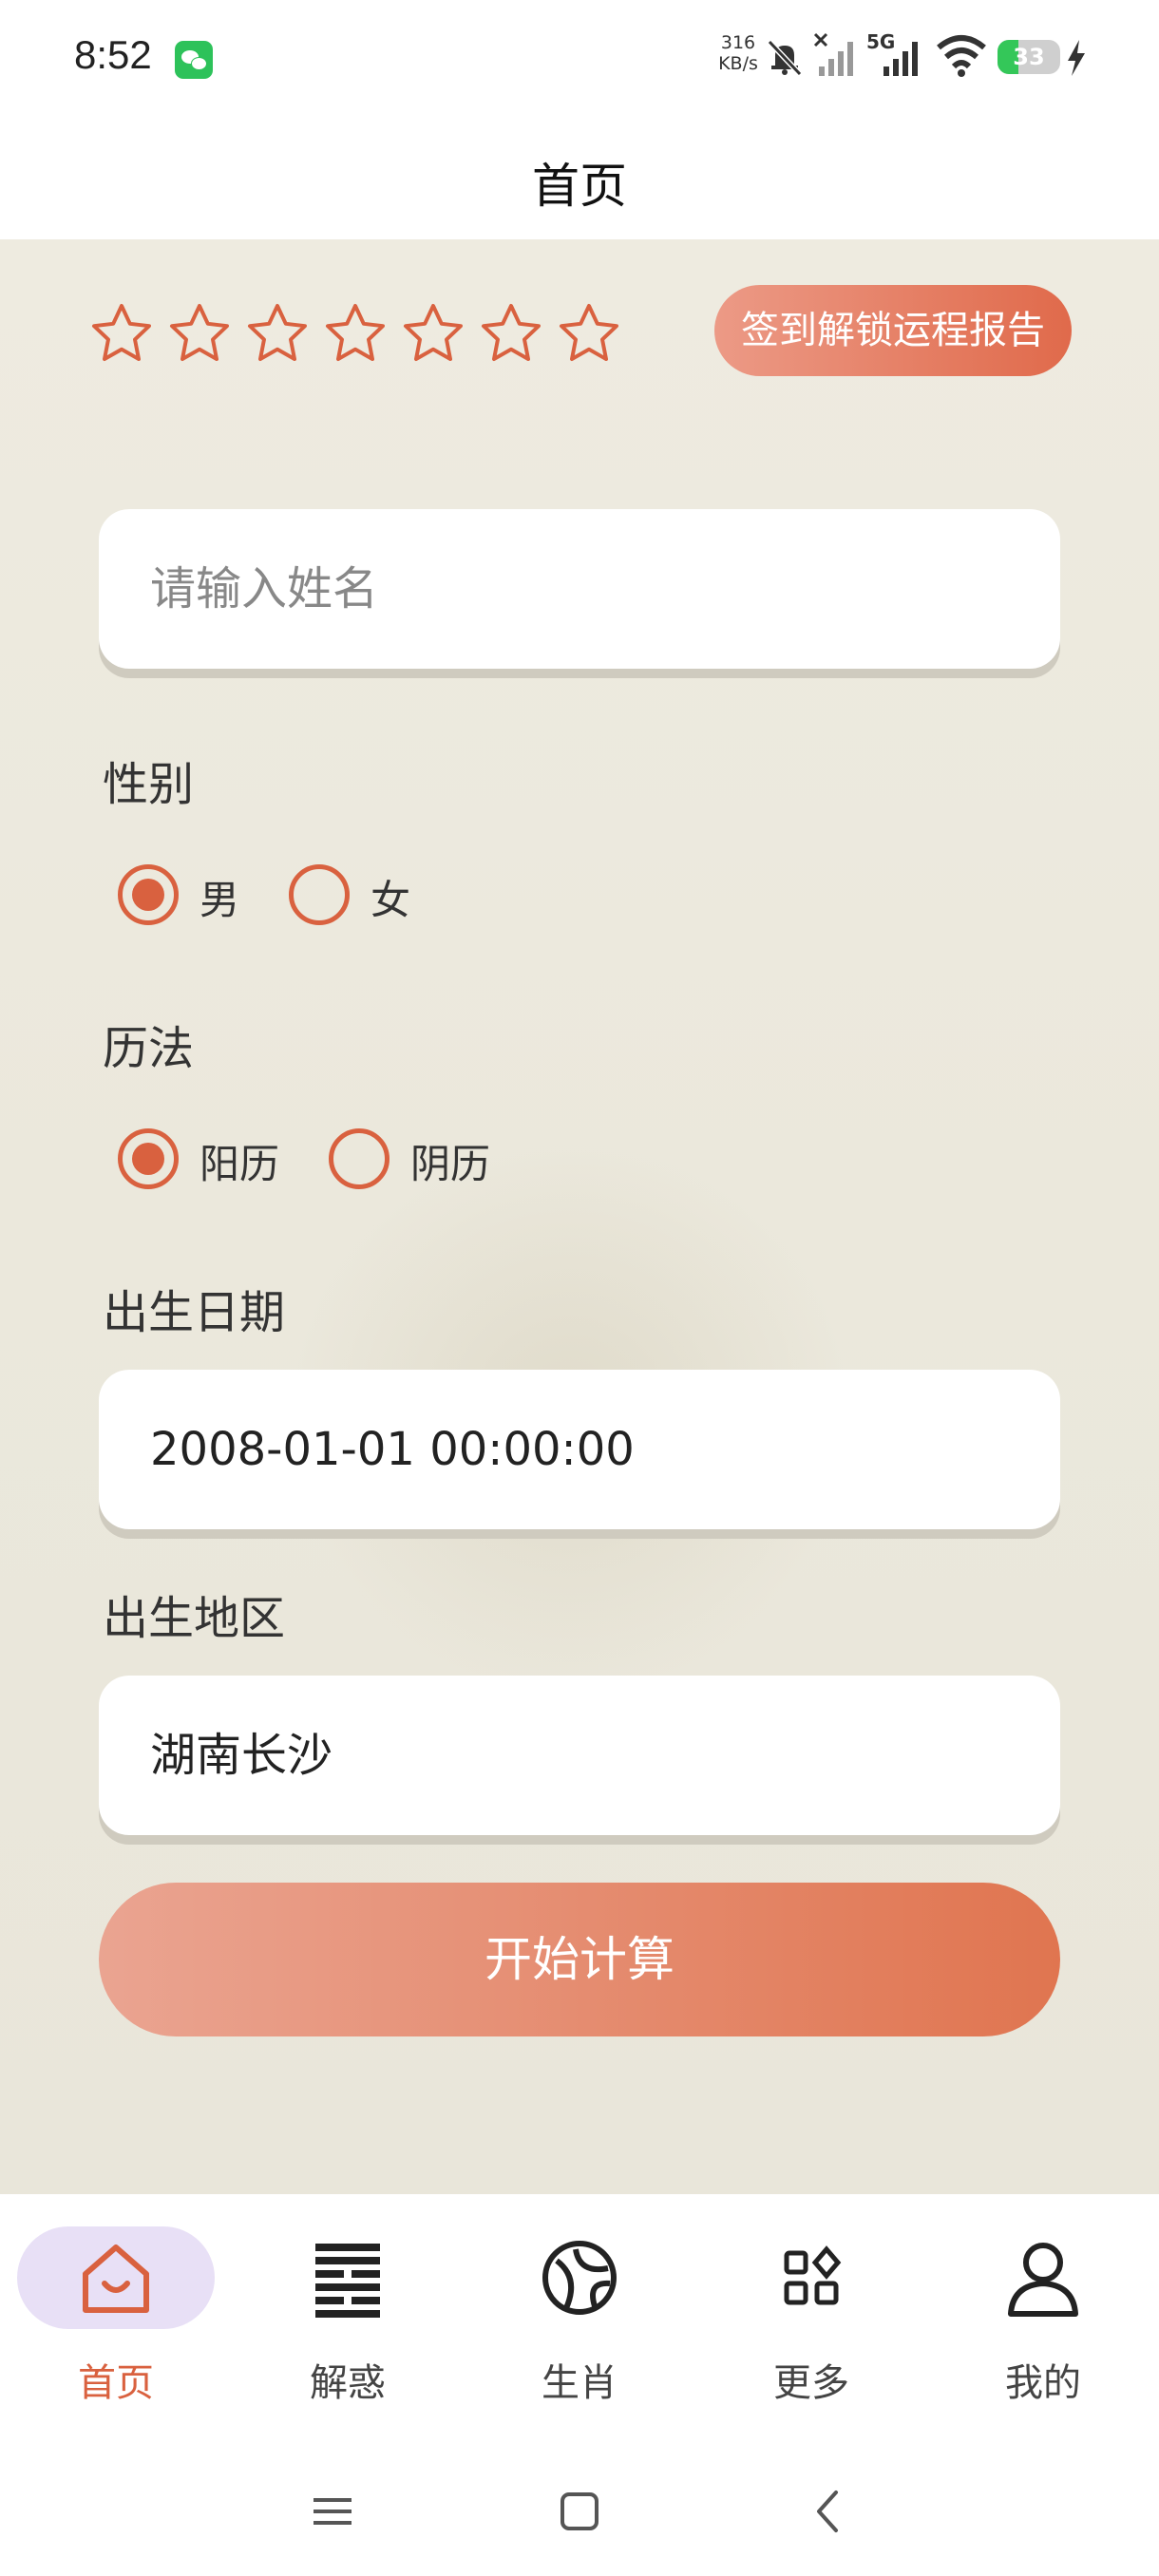 Image resolution: width=1159 pixels, height=2576 pixels. What do you see at coordinates (148, 1158) in the screenshot?
I see `calendar-radio-solar` at bounding box center [148, 1158].